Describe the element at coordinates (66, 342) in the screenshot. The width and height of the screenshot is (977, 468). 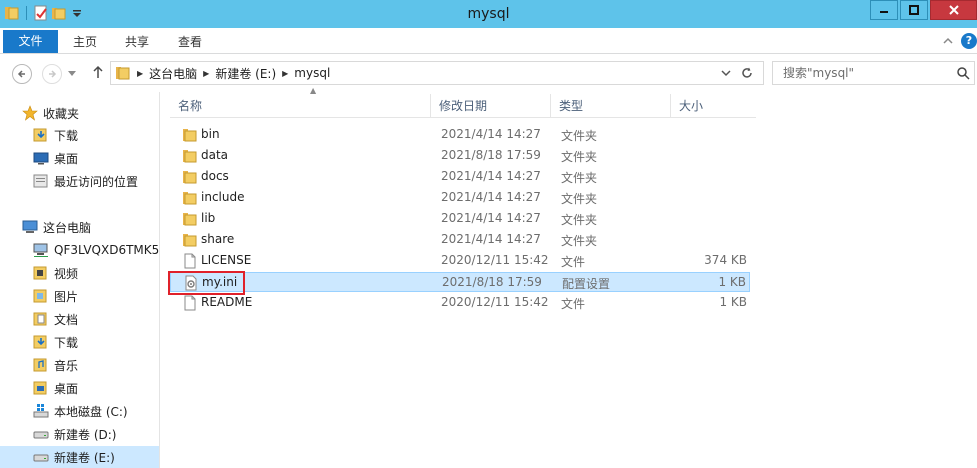
I see `nav-item-label: 下载` at that location.